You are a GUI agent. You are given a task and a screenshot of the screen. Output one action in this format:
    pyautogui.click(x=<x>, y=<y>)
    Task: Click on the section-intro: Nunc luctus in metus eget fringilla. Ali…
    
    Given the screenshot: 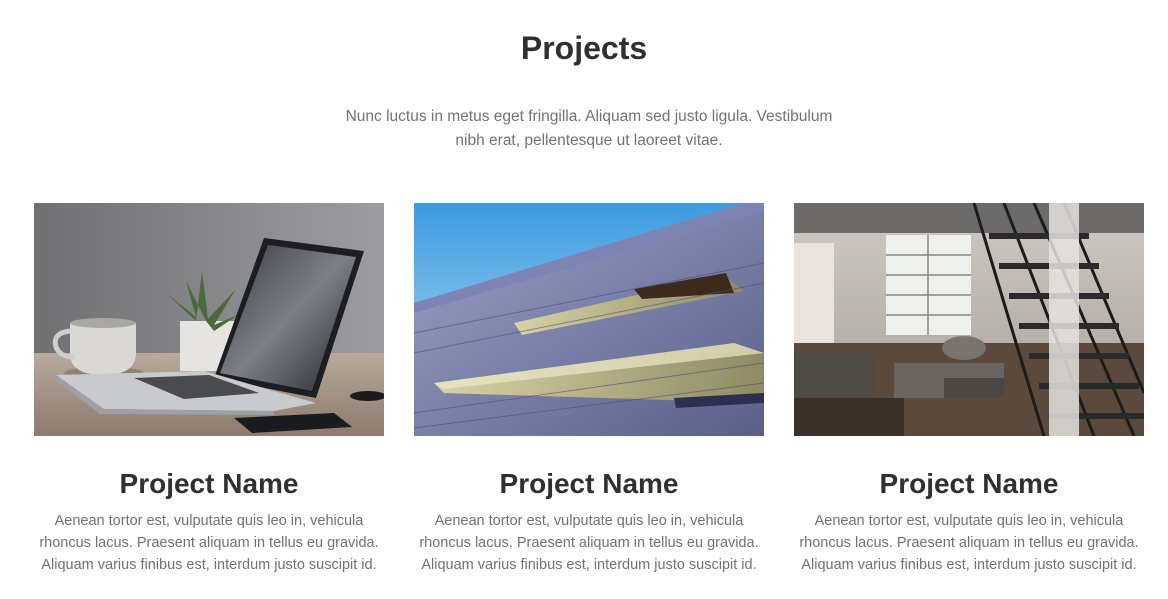 What is the action you would take?
    pyautogui.click(x=589, y=128)
    